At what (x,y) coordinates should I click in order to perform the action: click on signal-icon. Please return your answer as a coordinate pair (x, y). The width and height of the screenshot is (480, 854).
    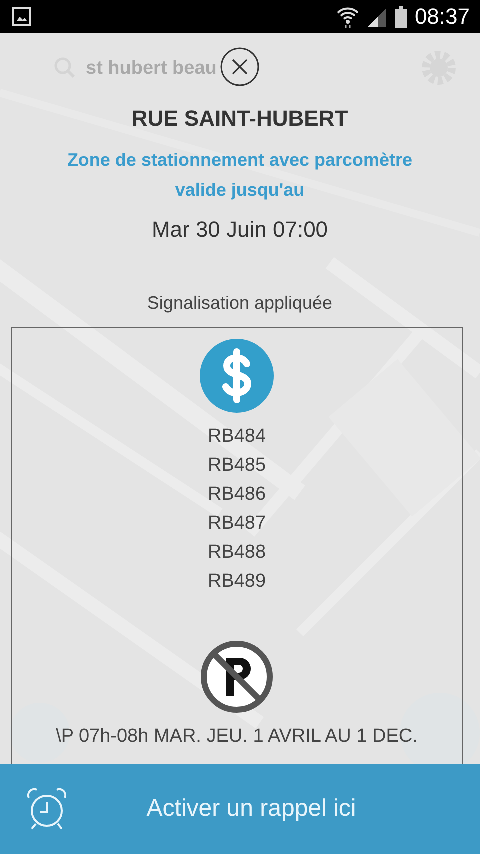
    Looking at the image, I should click on (376, 16).